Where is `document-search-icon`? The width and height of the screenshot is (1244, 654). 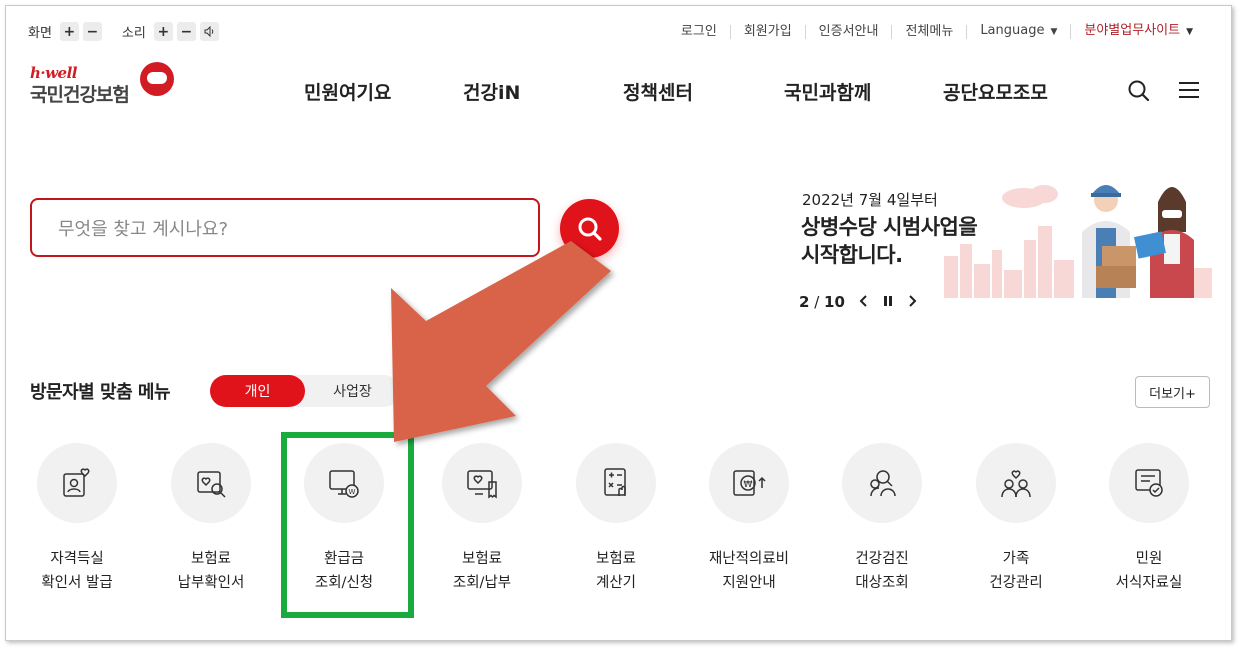 document-search-icon is located at coordinates (211, 483).